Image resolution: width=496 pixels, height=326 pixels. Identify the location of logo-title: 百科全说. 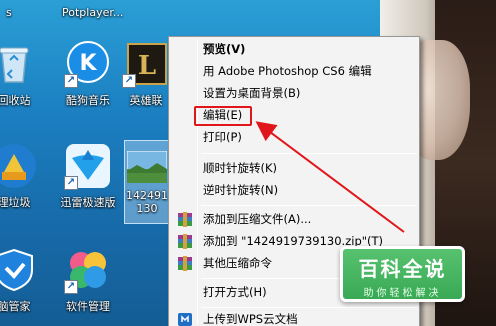
(402, 269).